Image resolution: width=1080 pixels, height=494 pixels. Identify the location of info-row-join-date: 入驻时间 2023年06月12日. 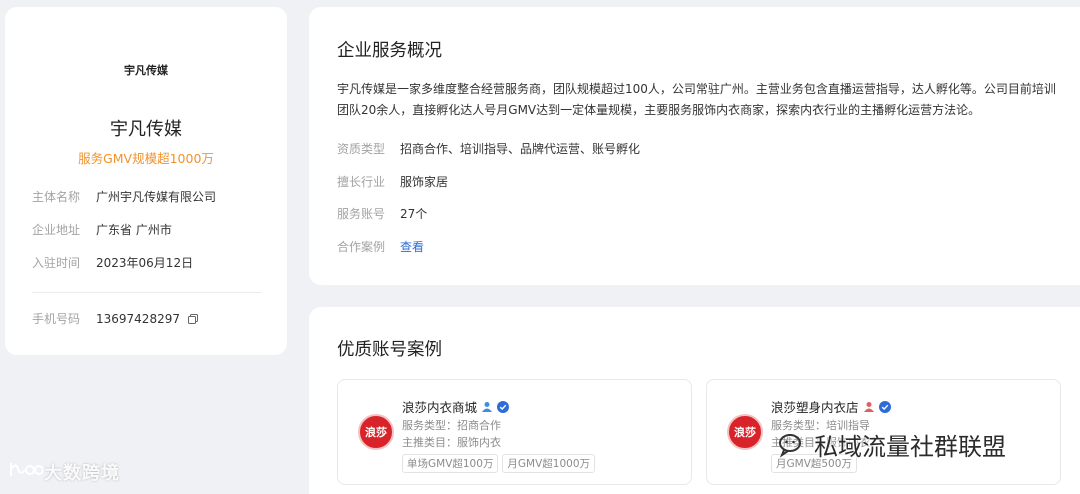
(112, 262).